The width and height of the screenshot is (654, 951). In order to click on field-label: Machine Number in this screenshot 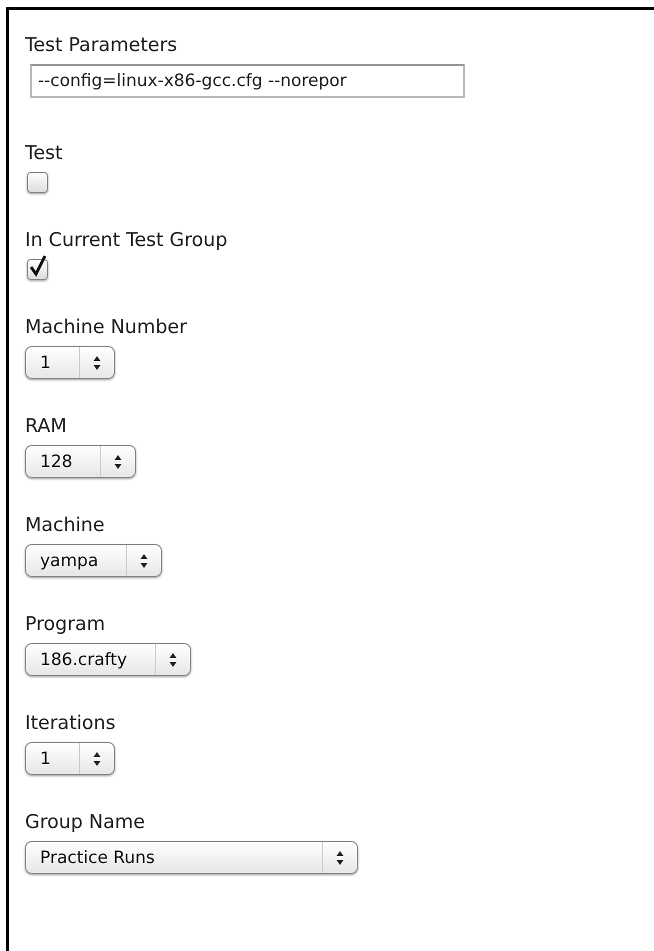, I will do `click(106, 327)`.